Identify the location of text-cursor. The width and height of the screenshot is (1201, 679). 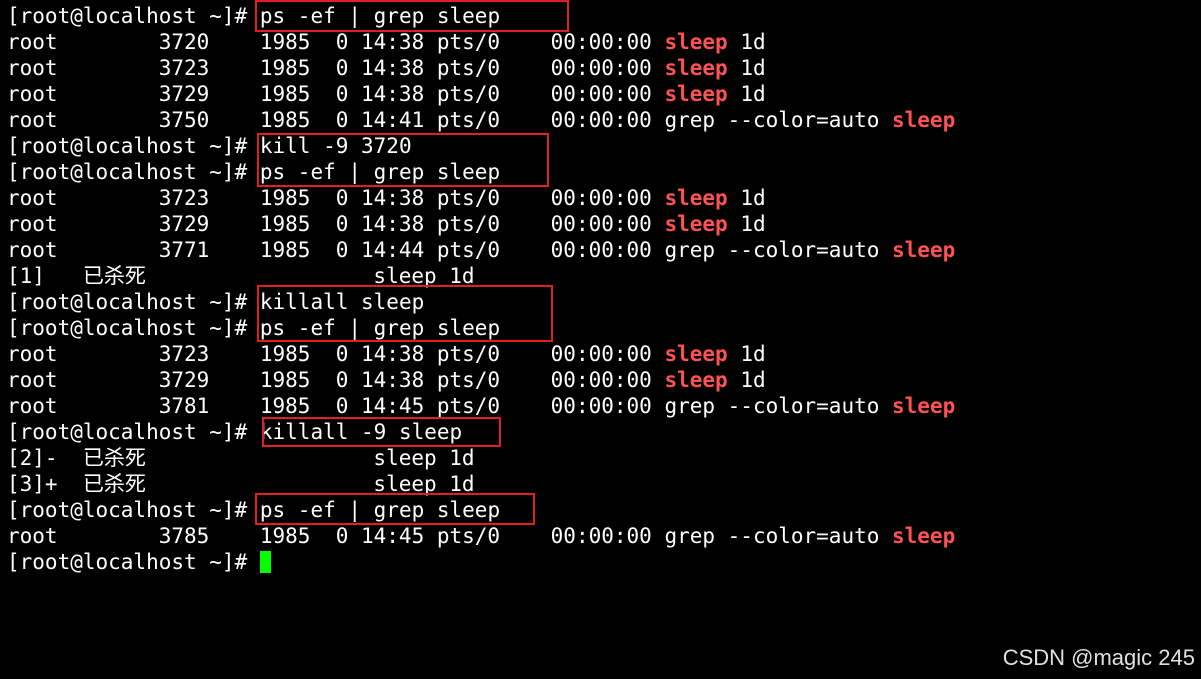
(265, 562).